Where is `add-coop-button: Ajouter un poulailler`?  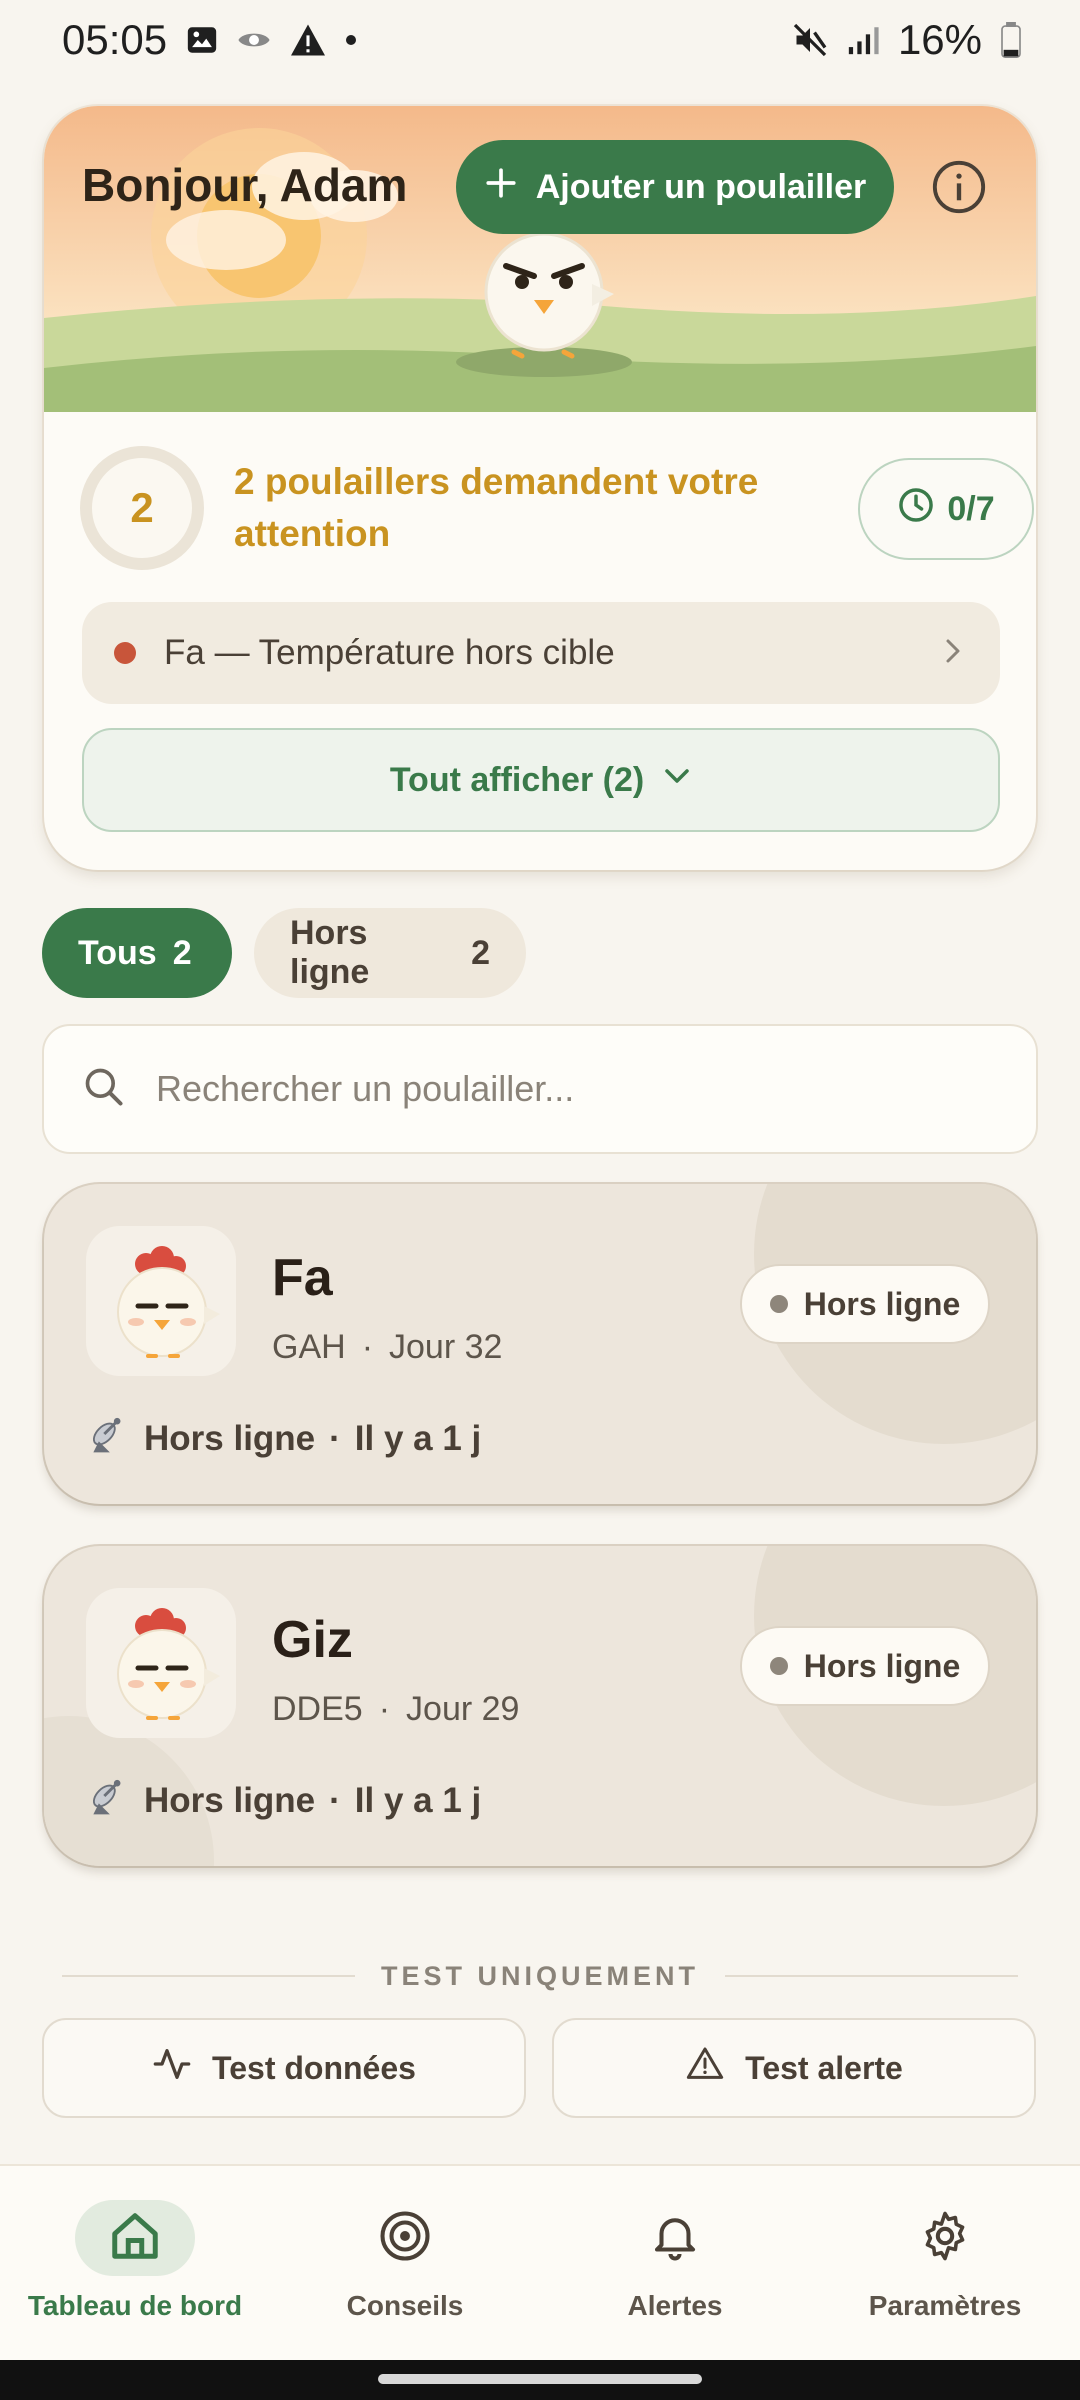 add-coop-button: Ajouter un poulailler is located at coordinates (675, 187).